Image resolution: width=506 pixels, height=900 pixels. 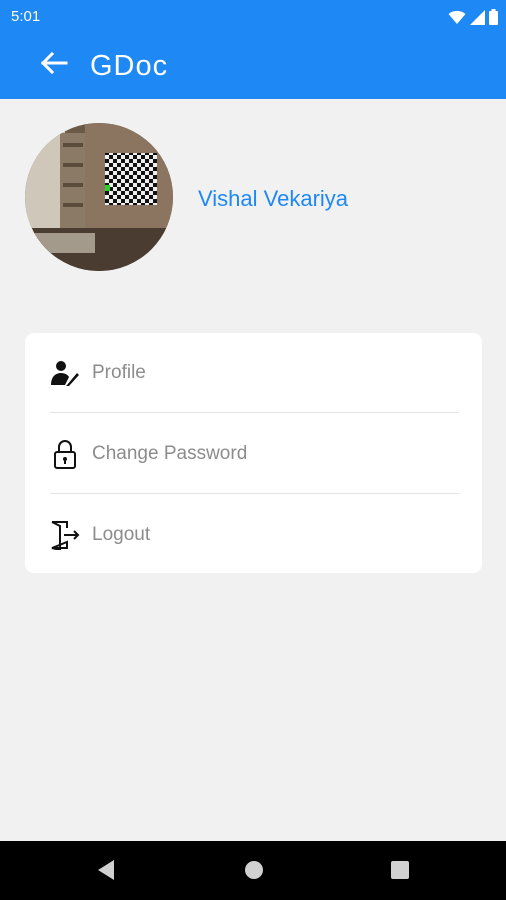 I want to click on wifi-icon, so click(x=457, y=17).